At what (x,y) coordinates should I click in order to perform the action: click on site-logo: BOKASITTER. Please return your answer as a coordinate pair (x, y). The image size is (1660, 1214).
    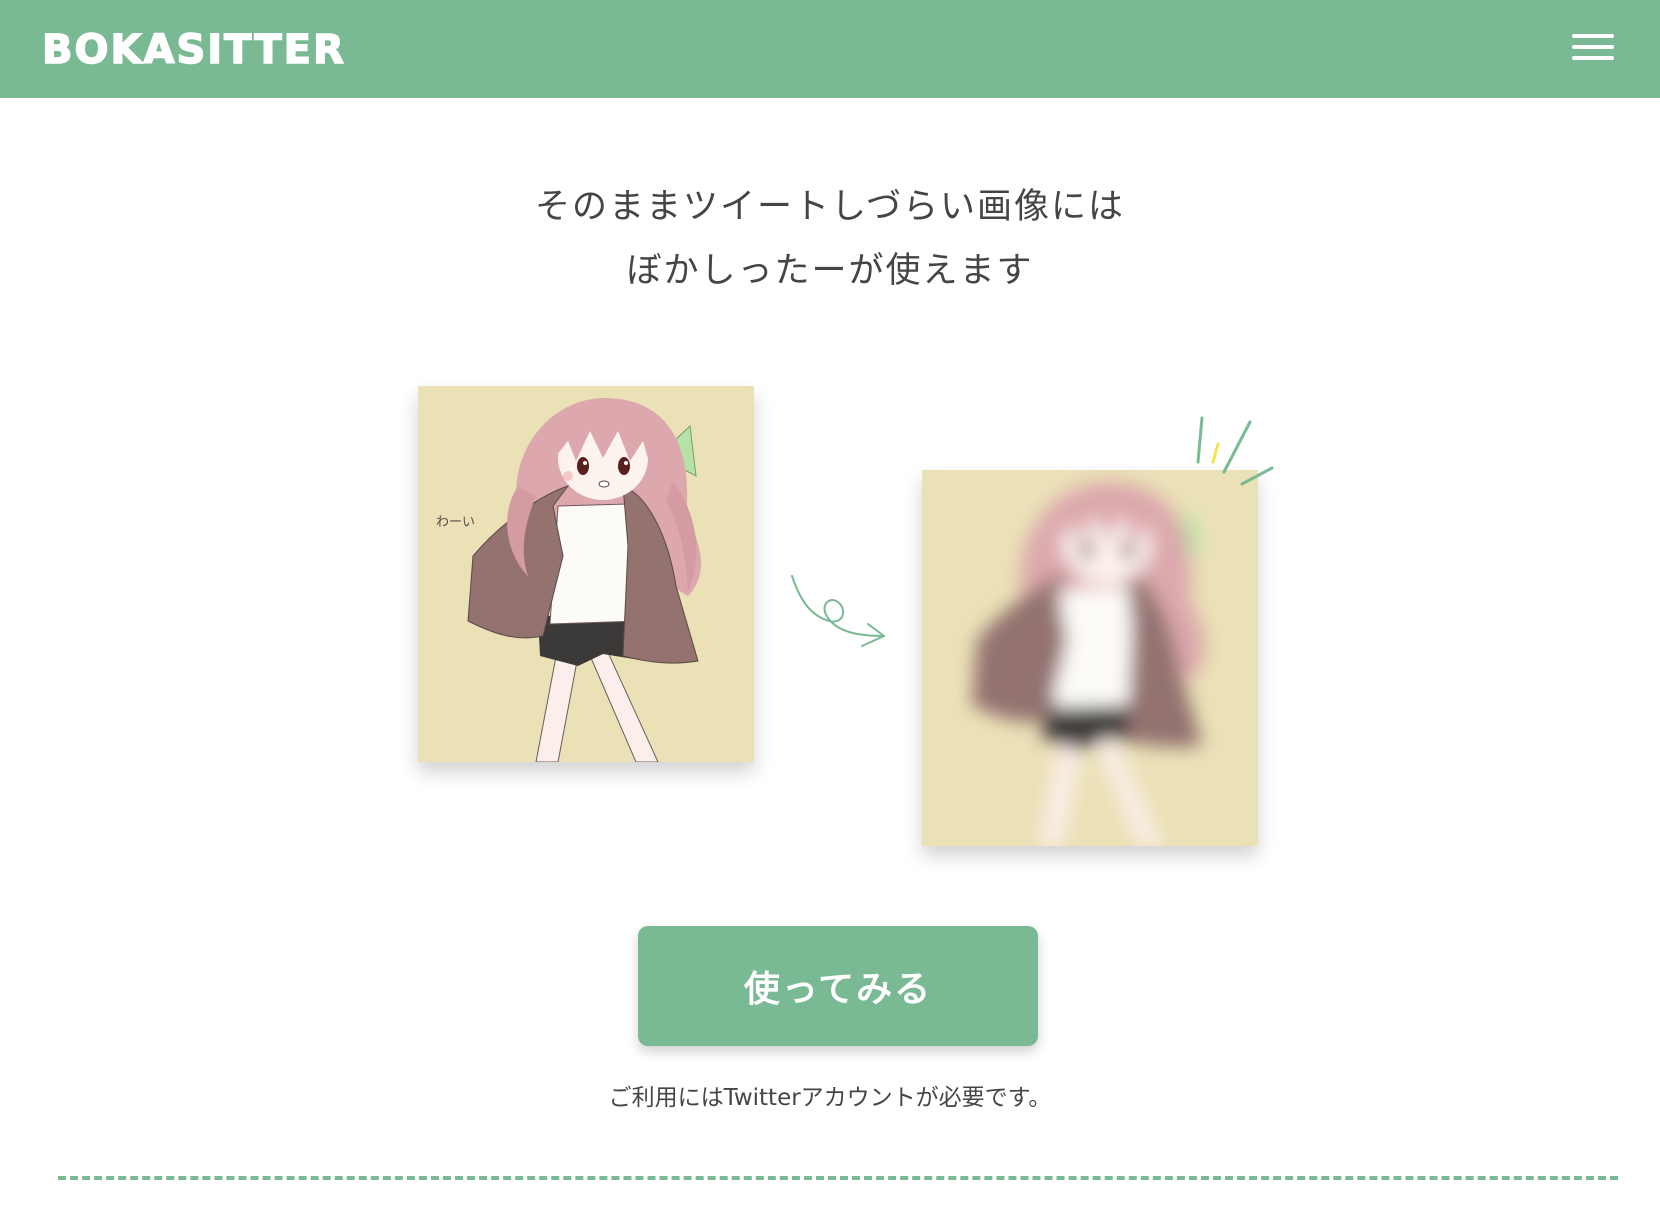
    Looking at the image, I should click on (193, 50).